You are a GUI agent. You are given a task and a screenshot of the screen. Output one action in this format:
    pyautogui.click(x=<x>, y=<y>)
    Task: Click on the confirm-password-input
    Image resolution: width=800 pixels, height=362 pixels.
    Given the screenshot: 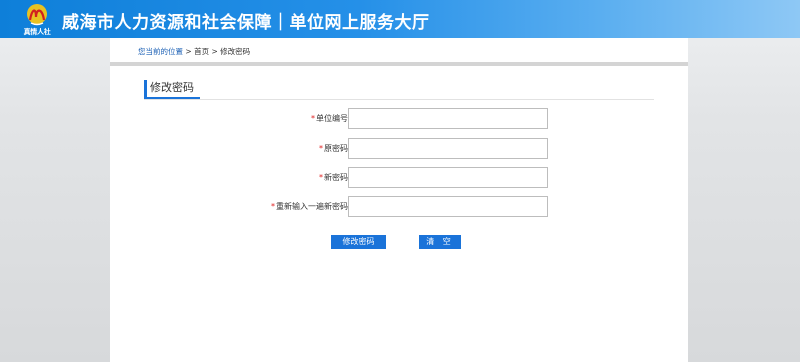 What is the action you would take?
    pyautogui.click(x=448, y=206)
    